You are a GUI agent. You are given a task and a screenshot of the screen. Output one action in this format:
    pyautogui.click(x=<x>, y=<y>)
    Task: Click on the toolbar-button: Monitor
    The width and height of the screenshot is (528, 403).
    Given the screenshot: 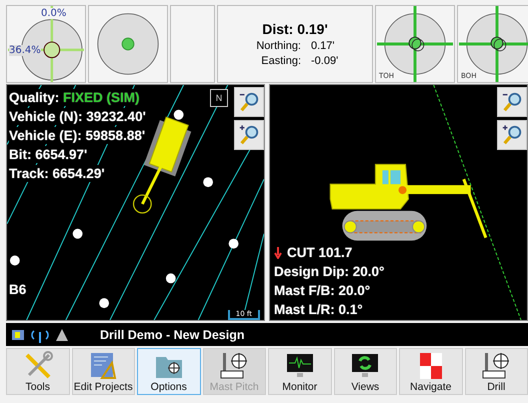 What is the action you would take?
    pyautogui.click(x=300, y=371)
    